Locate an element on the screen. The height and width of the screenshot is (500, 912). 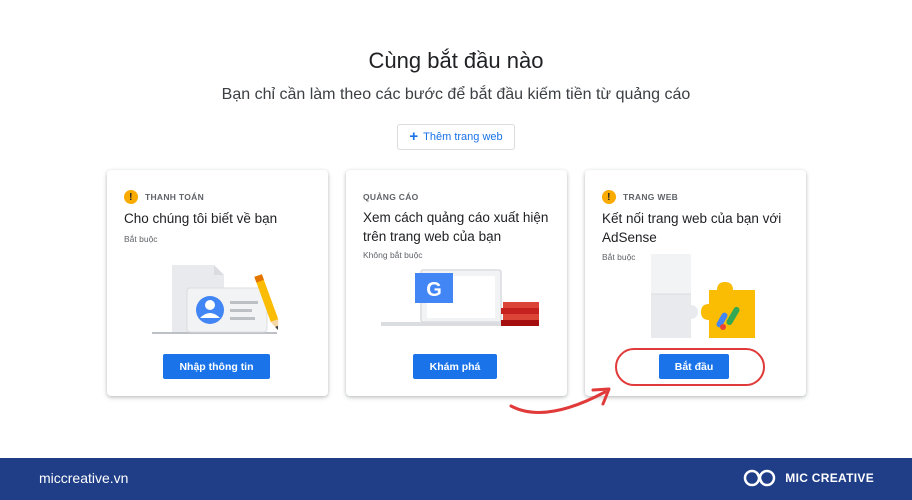
plus-icon: + is located at coordinates (414, 136).